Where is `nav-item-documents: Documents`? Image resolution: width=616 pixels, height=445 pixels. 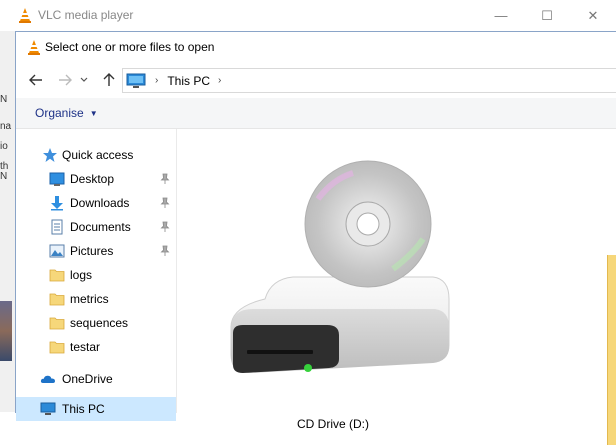
nav-item-documents: Documents is located at coordinates (96, 227).